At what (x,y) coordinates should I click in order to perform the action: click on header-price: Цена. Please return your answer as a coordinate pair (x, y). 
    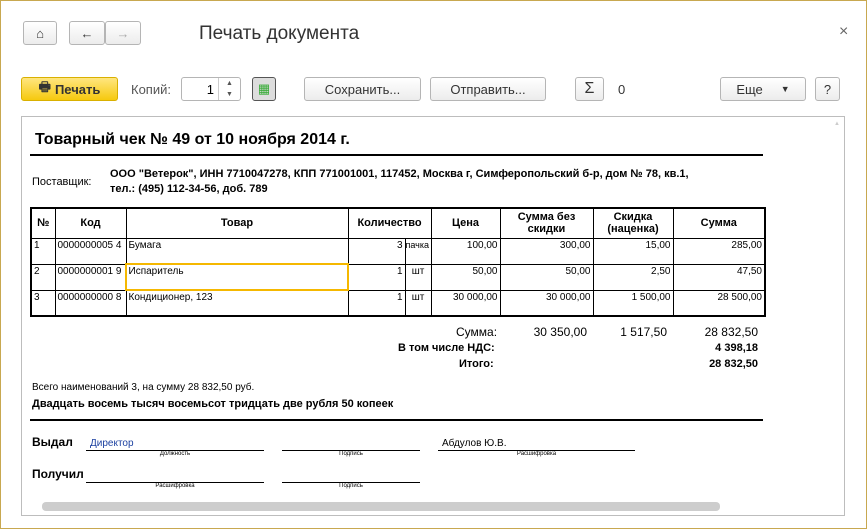
    Looking at the image, I should click on (465, 223).